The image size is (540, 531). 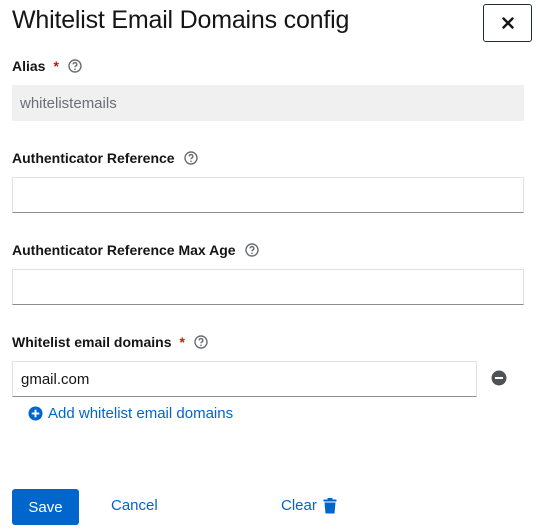 I want to click on minus-circle-icon, so click(x=499, y=378).